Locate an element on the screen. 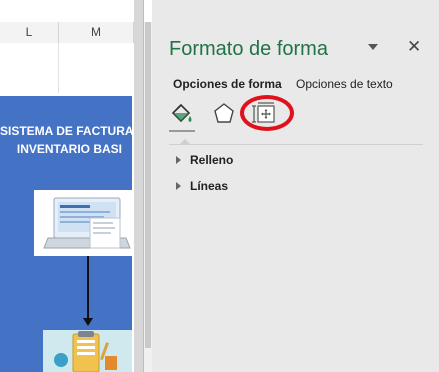 The image size is (439, 372). pane-options-dropdown-icon is located at coordinates (373, 47).